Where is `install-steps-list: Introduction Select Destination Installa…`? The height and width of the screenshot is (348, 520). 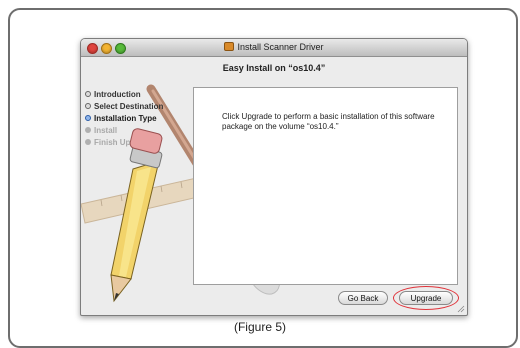 install-steps-list: Introduction Select Destination Installa… is located at coordinates (140, 119).